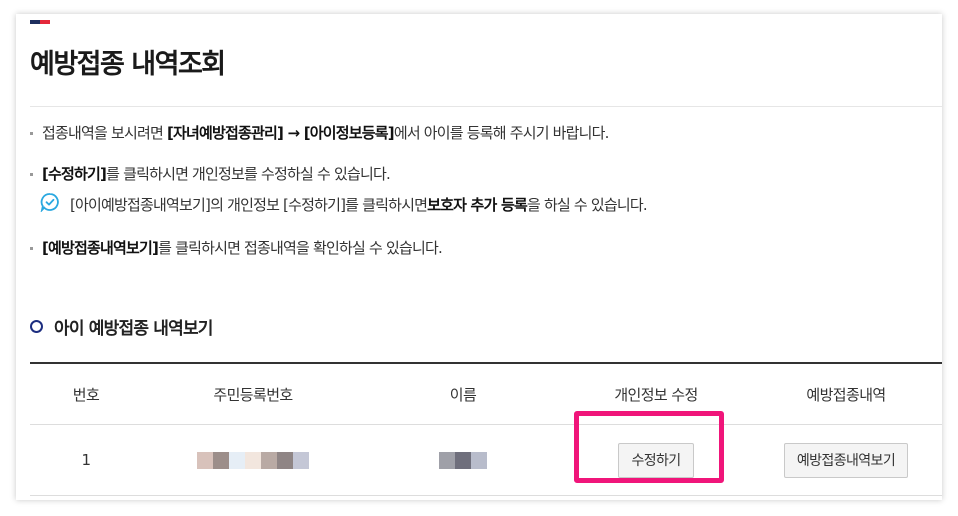 This screenshot has width=958, height=516. I want to click on history-cell: 예방접종내역보기, so click(846, 460).